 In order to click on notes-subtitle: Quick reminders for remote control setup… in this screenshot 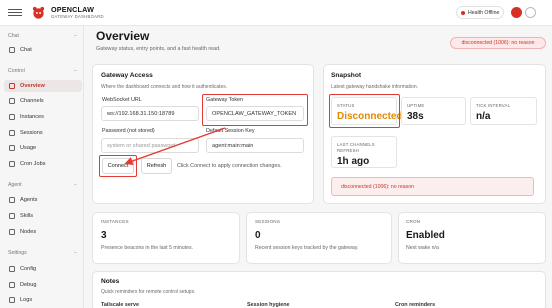, I will do `click(148, 292)`.